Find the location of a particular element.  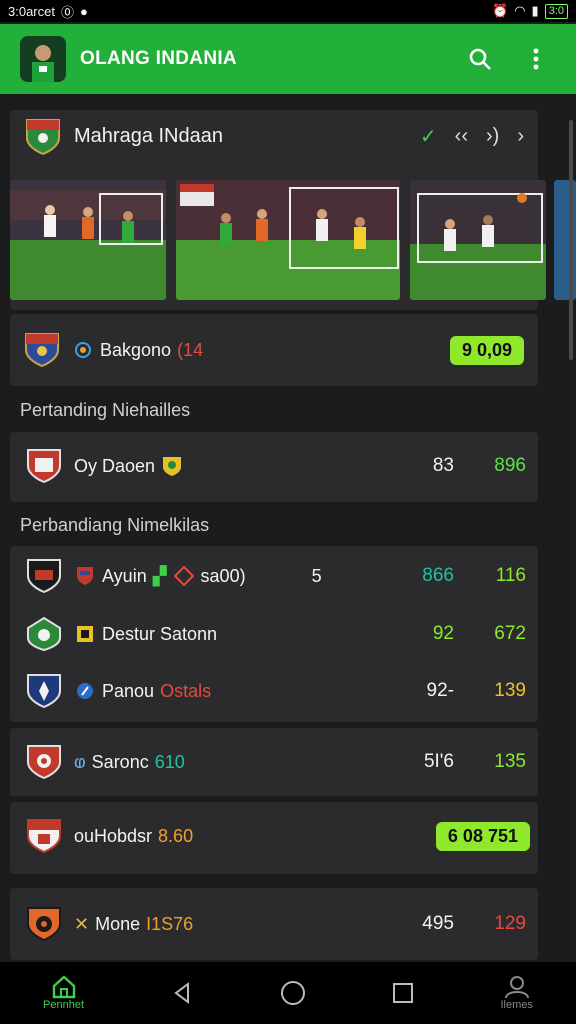

recents-square-icon is located at coordinates (403, 993).